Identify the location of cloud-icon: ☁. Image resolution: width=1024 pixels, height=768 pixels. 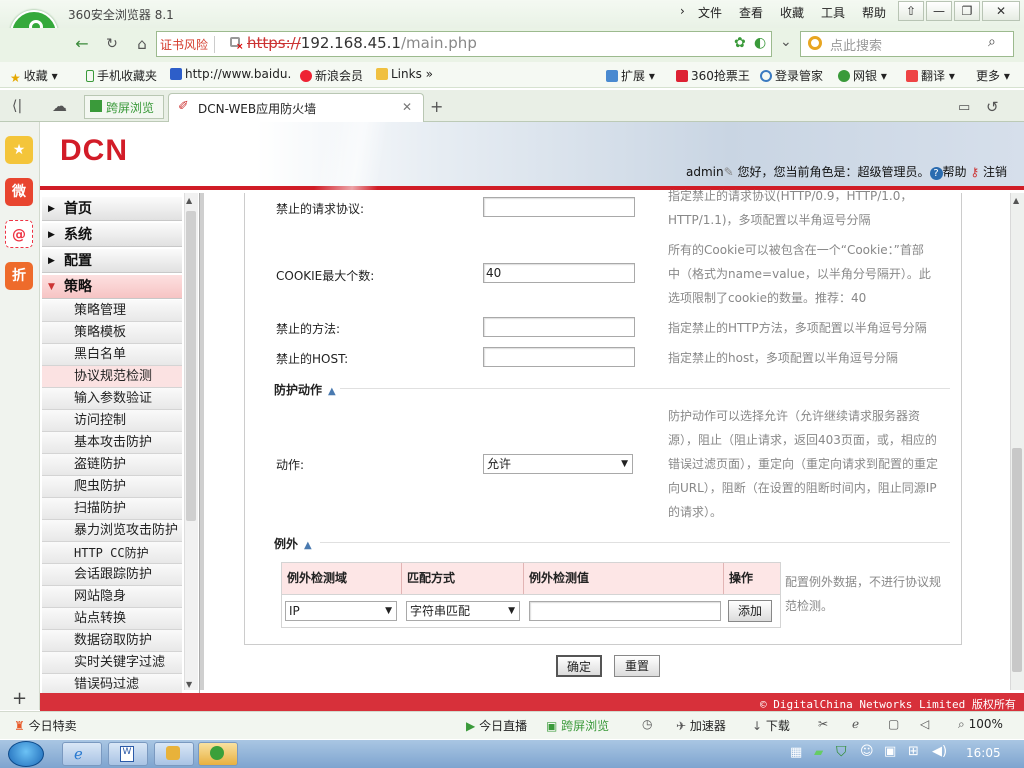
(59, 106).